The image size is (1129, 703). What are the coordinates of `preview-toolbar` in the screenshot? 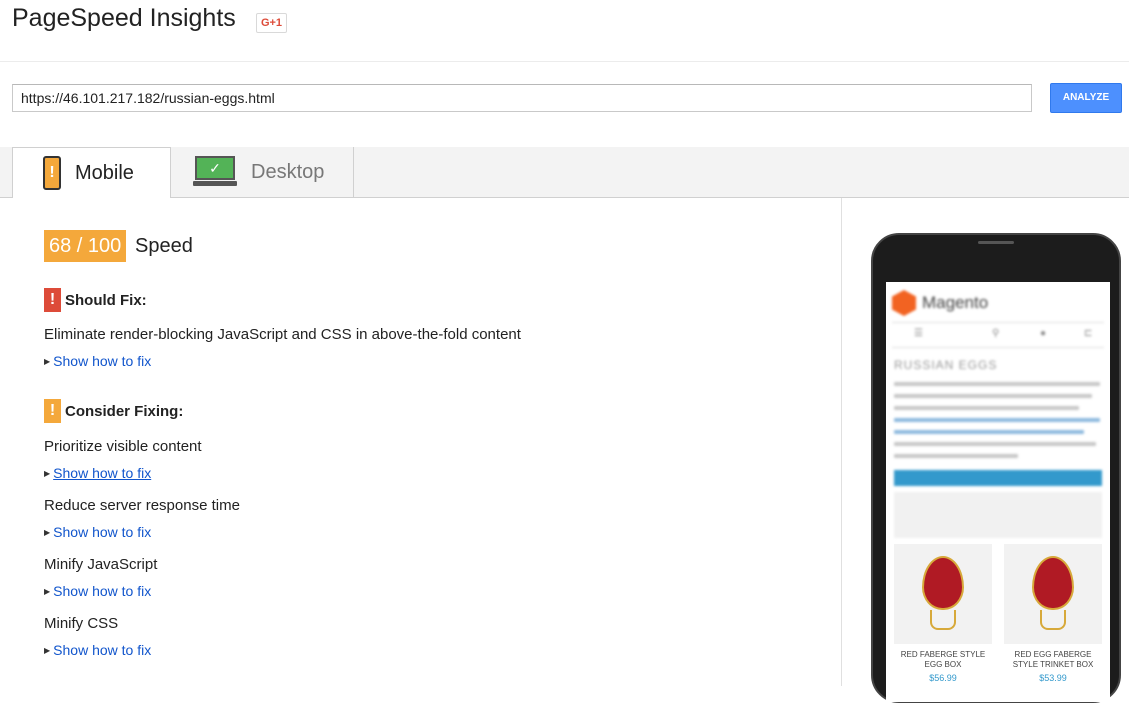 It's located at (998, 515).